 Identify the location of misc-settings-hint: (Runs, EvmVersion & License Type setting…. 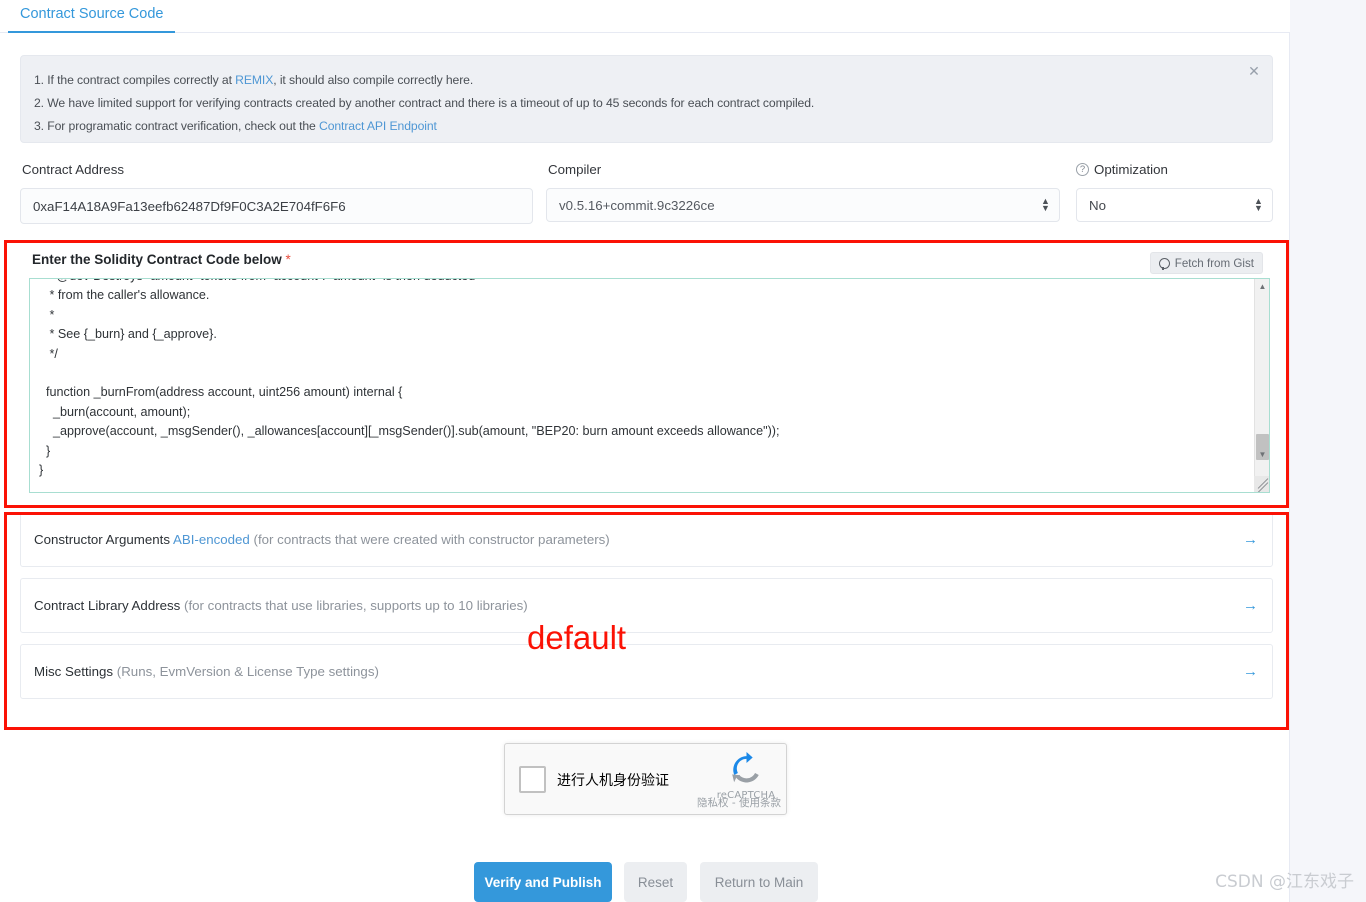
(246, 671).